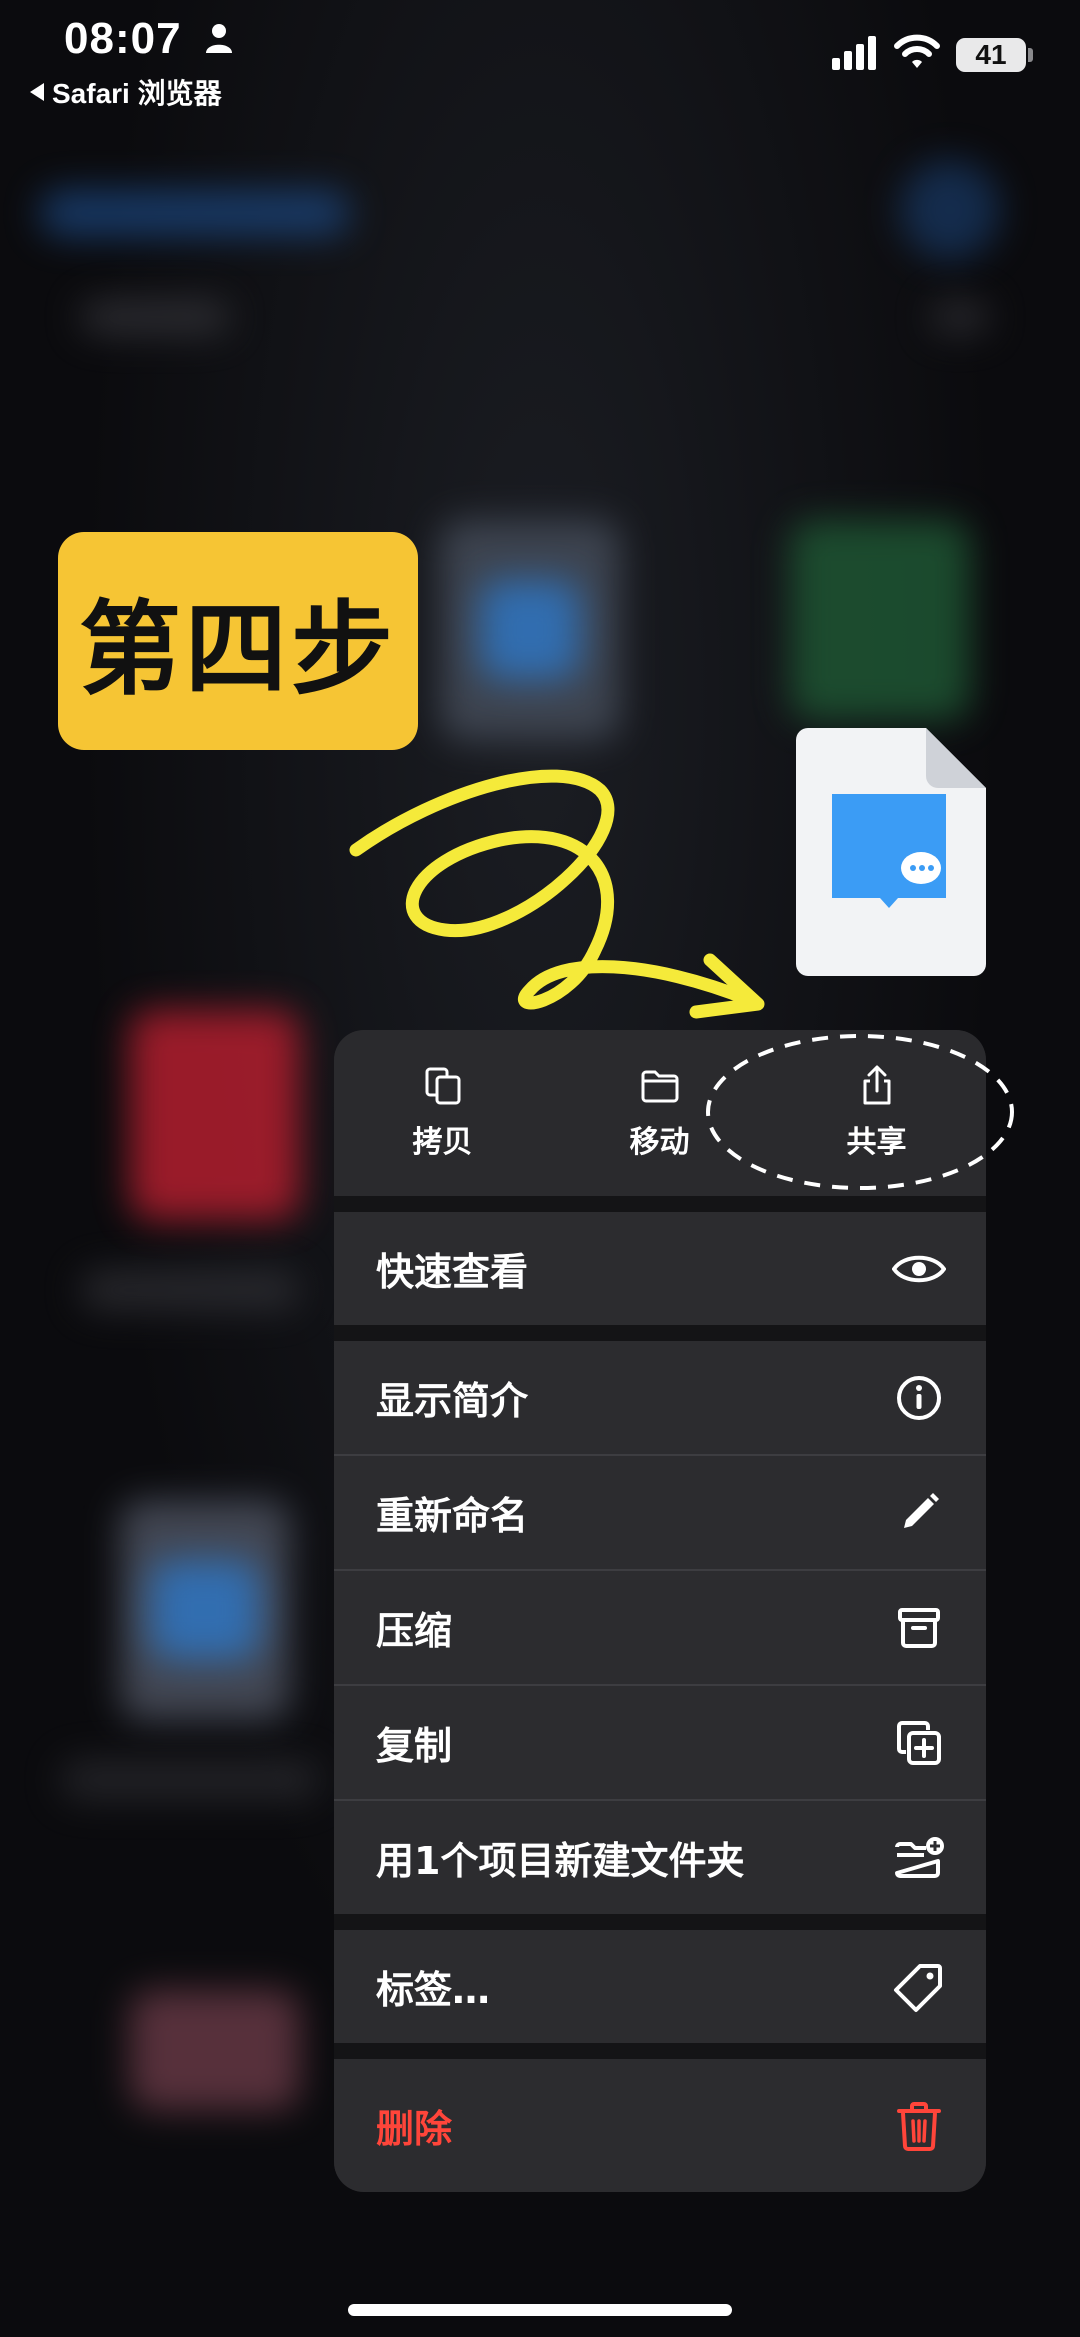 This screenshot has height=2337, width=1080. What do you see at coordinates (919, 1268) in the screenshot?
I see `eye-icon` at bounding box center [919, 1268].